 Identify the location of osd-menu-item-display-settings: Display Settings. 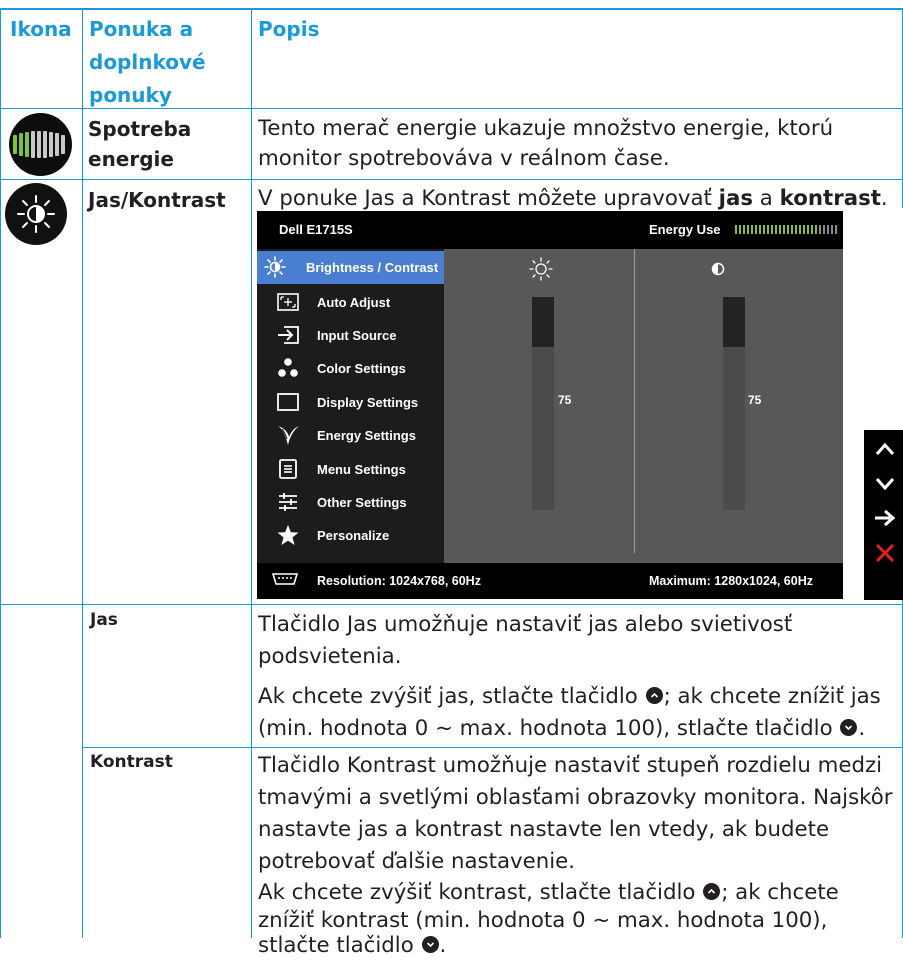
(350, 402).